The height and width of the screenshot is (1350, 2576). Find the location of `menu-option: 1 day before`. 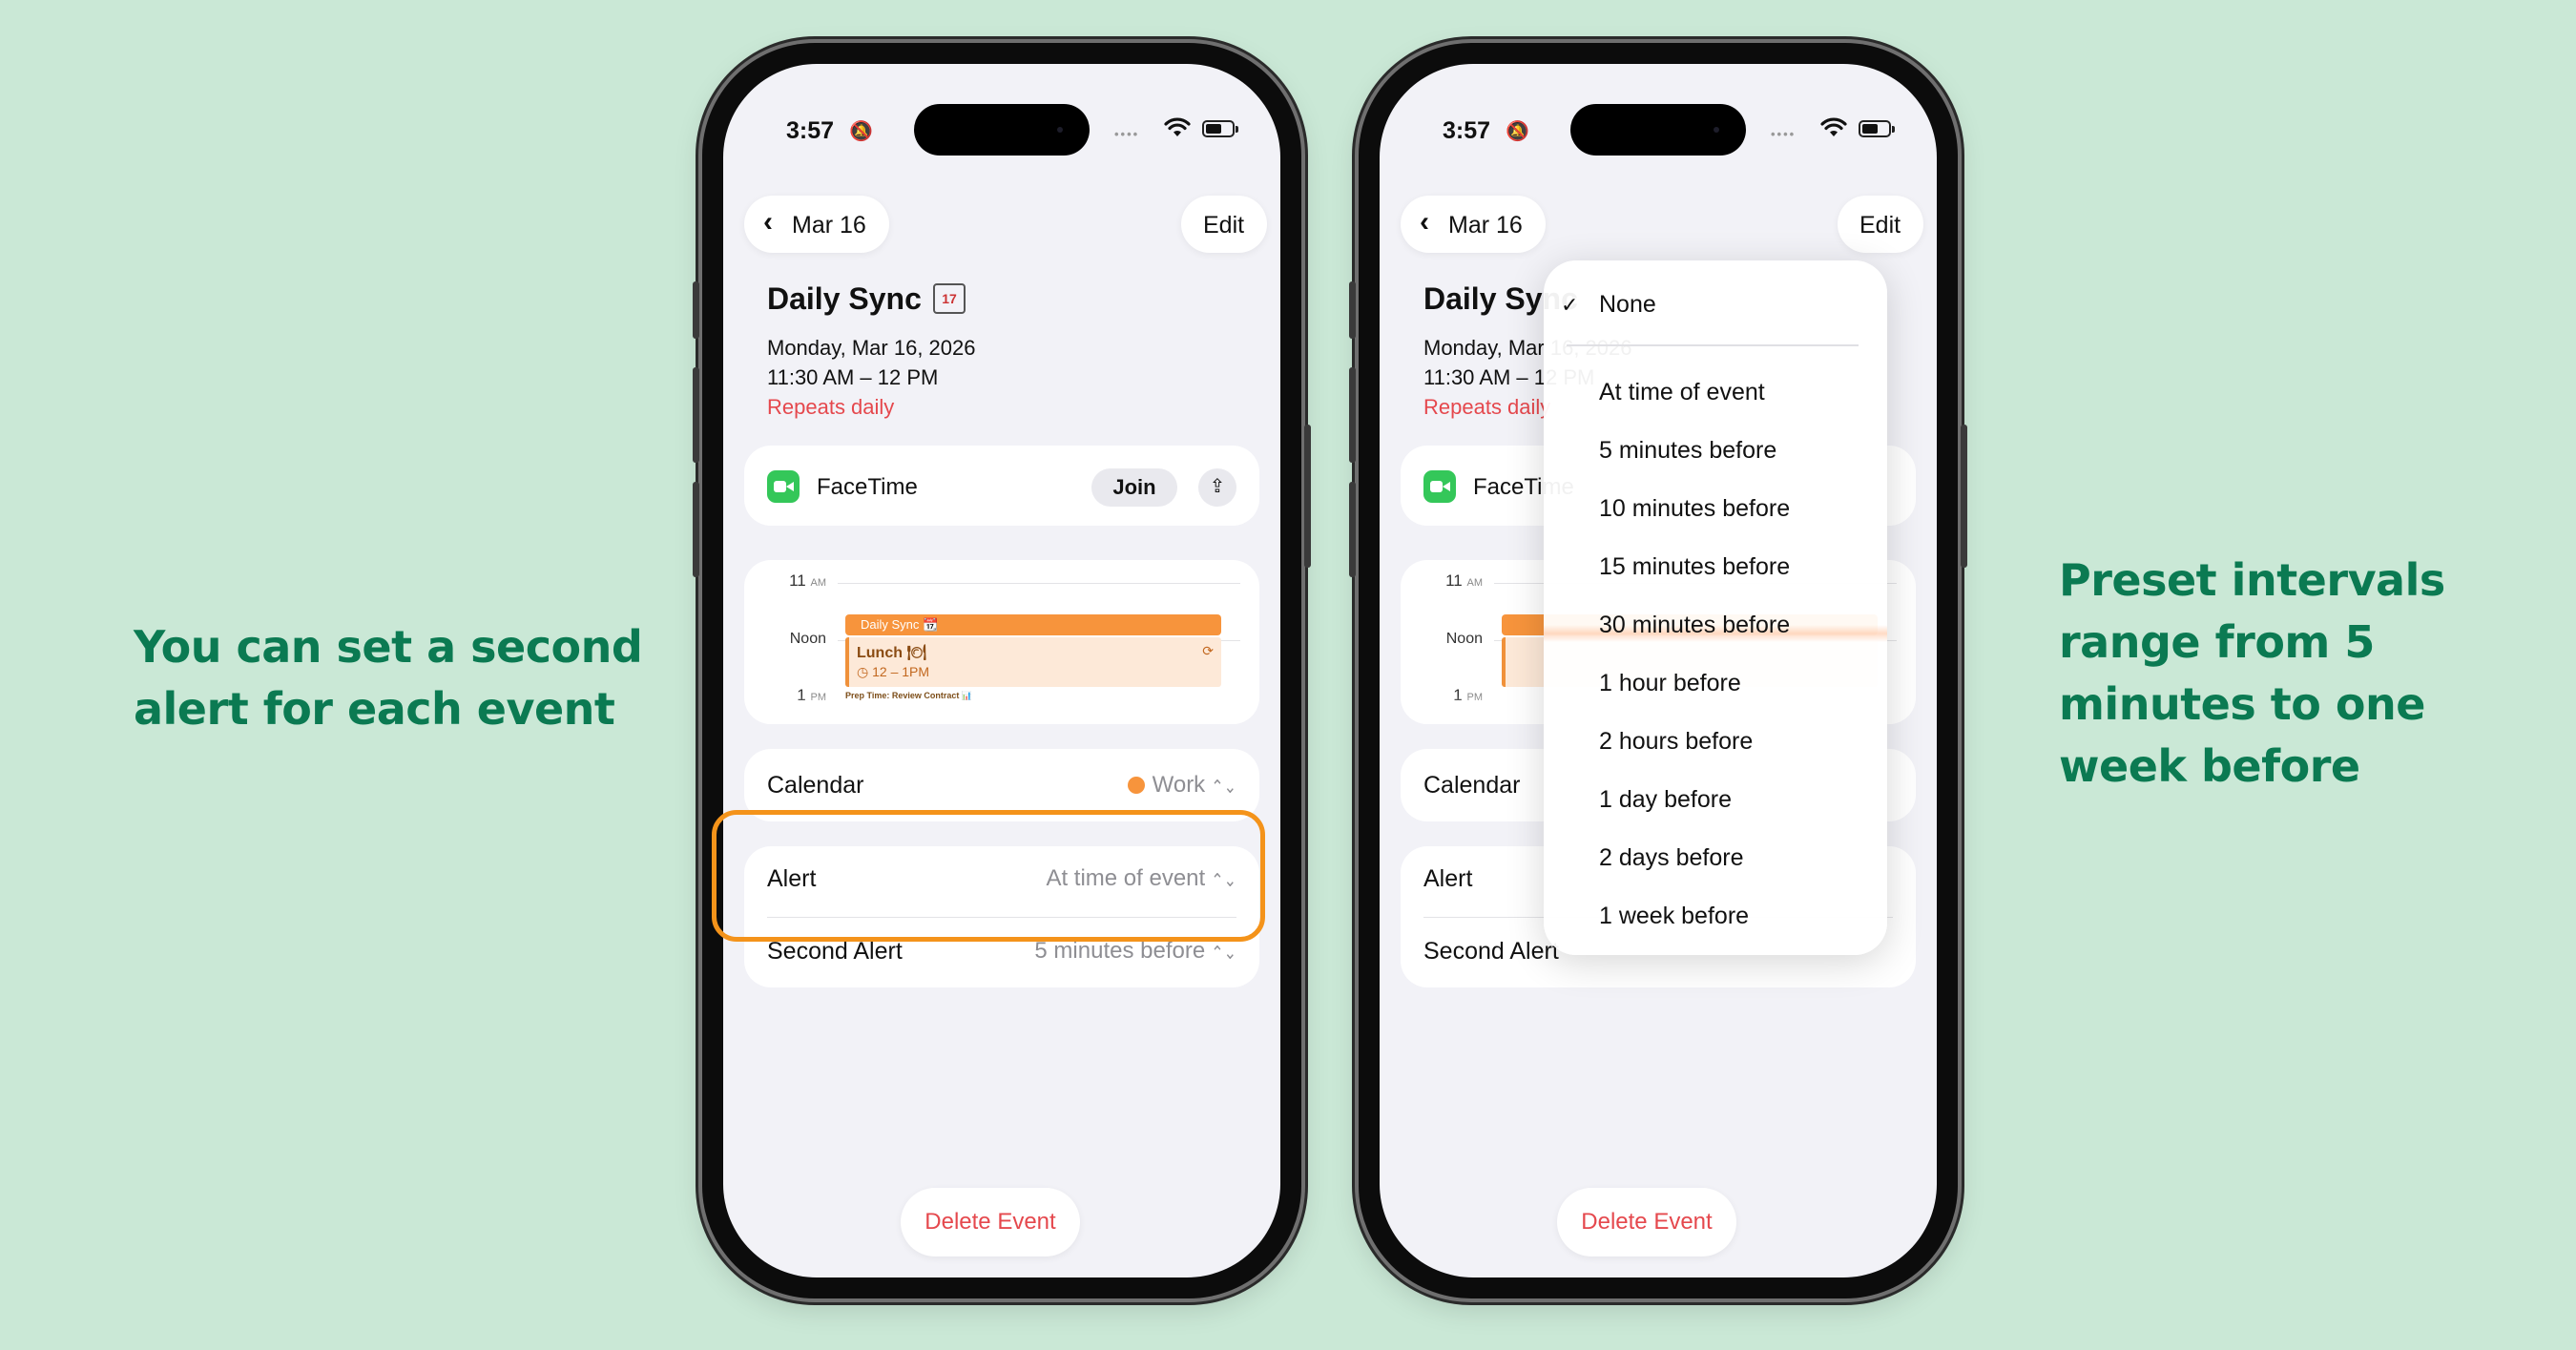

menu-option: 1 day before is located at coordinates (1665, 800).